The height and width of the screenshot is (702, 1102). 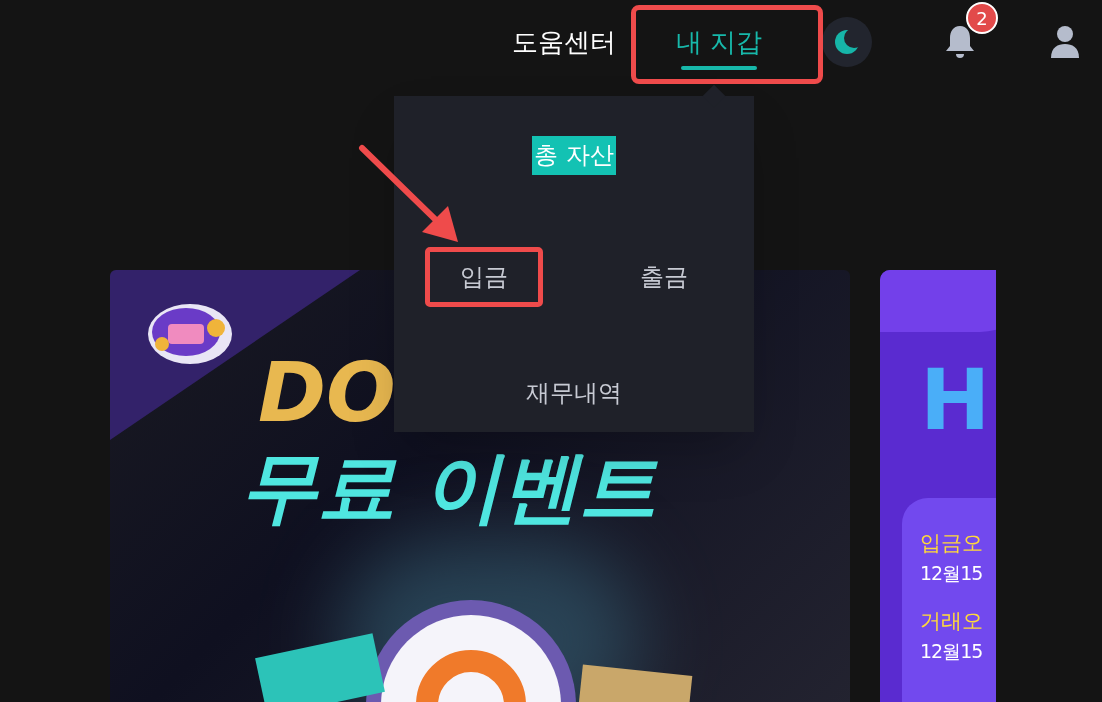 I want to click on moon-icon, so click(x=847, y=42).